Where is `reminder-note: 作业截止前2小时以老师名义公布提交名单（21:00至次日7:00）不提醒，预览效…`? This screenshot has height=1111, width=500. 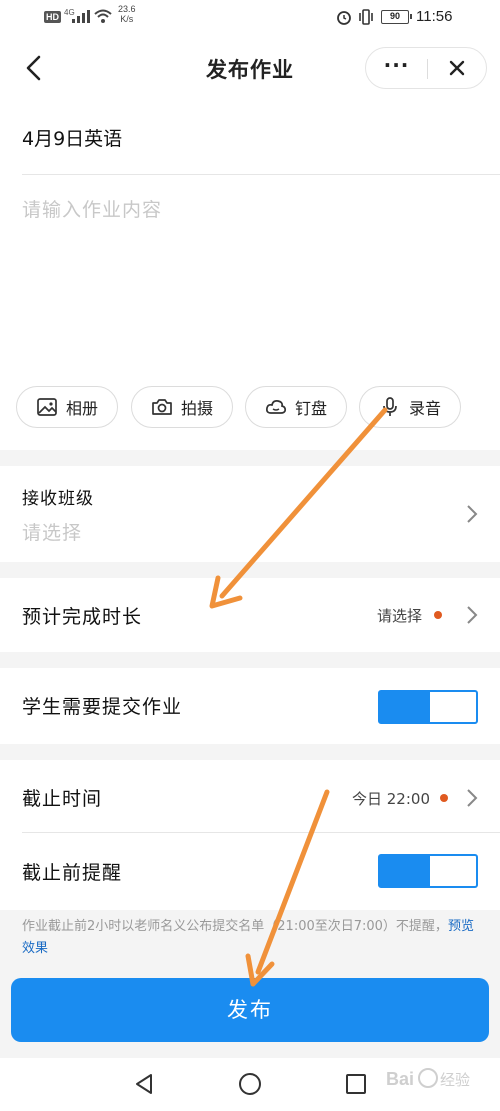
reminder-note: 作业截止前2小时以老师名义公布提交名单（21:00至次日7:00）不提醒，预览效… is located at coordinates (252, 938).